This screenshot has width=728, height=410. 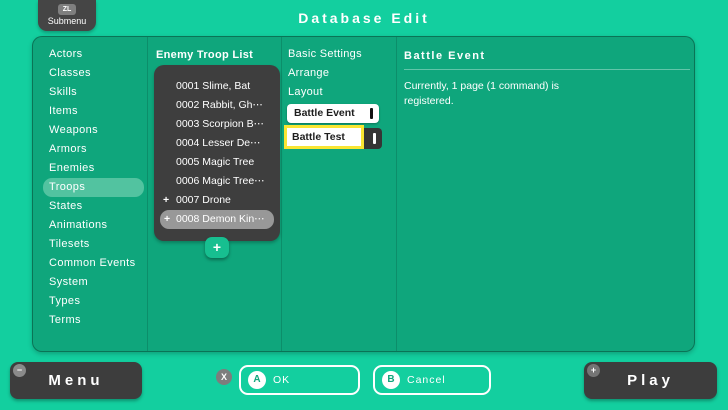 What do you see at coordinates (547, 69) in the screenshot?
I see `detail-panel-divider` at bounding box center [547, 69].